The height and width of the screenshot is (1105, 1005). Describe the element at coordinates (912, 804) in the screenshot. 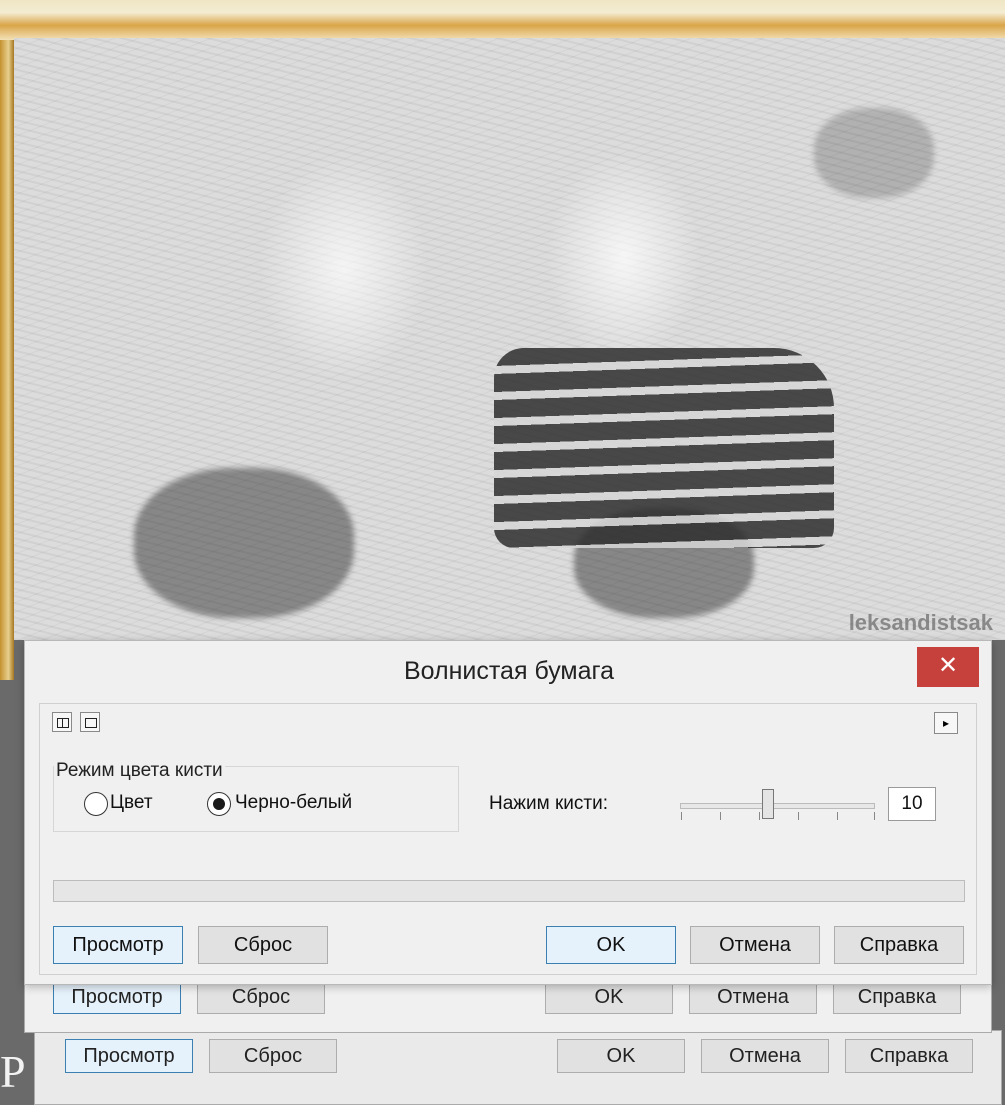

I see `brush-pressure-value: 10` at that location.